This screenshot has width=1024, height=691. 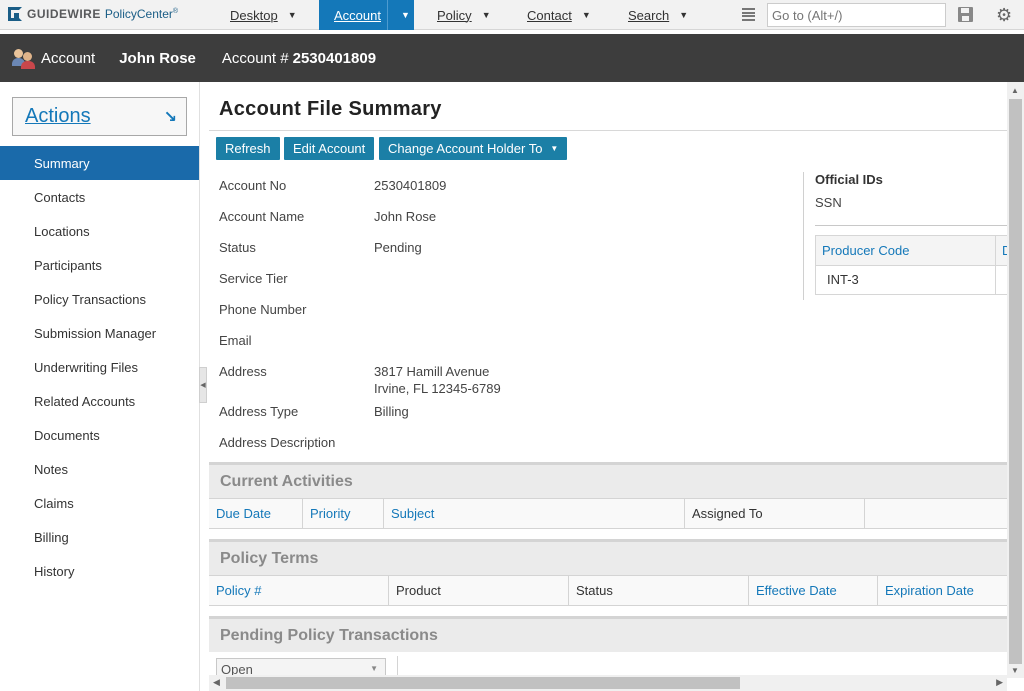 I want to click on field-value-status: Pending, so click(x=398, y=247).